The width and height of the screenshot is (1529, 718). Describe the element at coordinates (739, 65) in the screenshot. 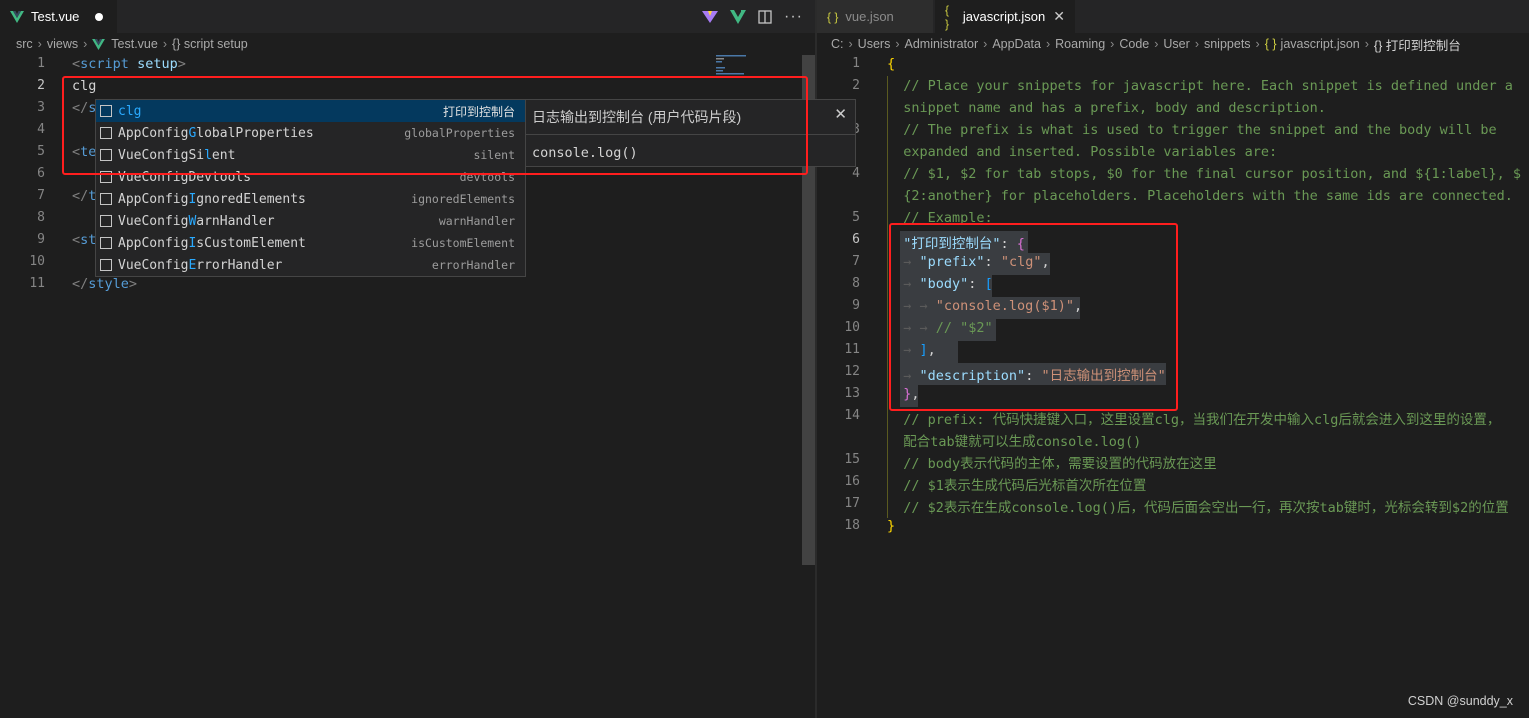

I see `minimap` at that location.